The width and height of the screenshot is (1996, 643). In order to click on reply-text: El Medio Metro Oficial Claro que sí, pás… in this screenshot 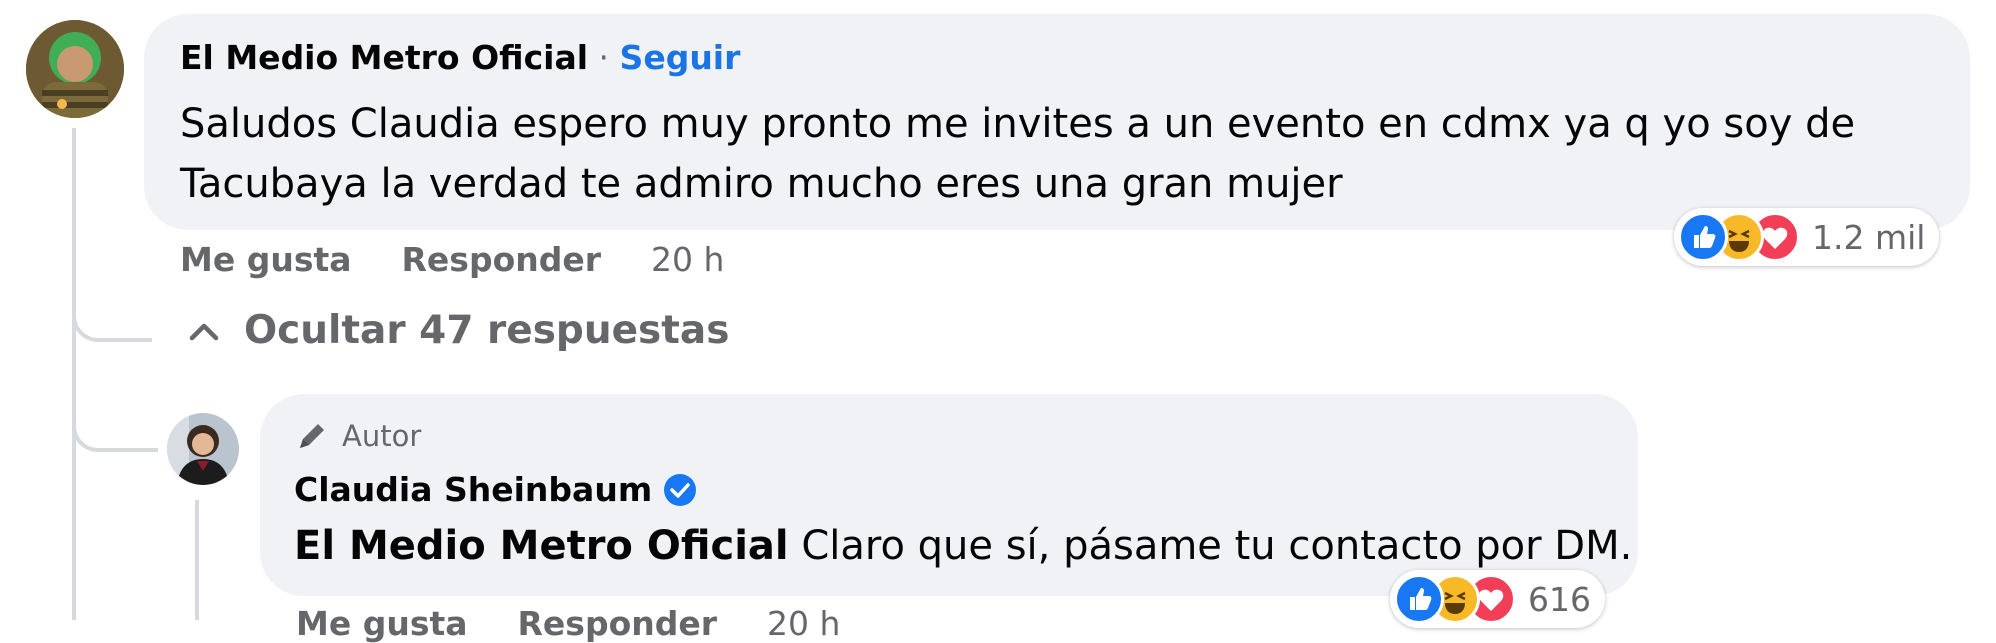, I will do `click(963, 546)`.